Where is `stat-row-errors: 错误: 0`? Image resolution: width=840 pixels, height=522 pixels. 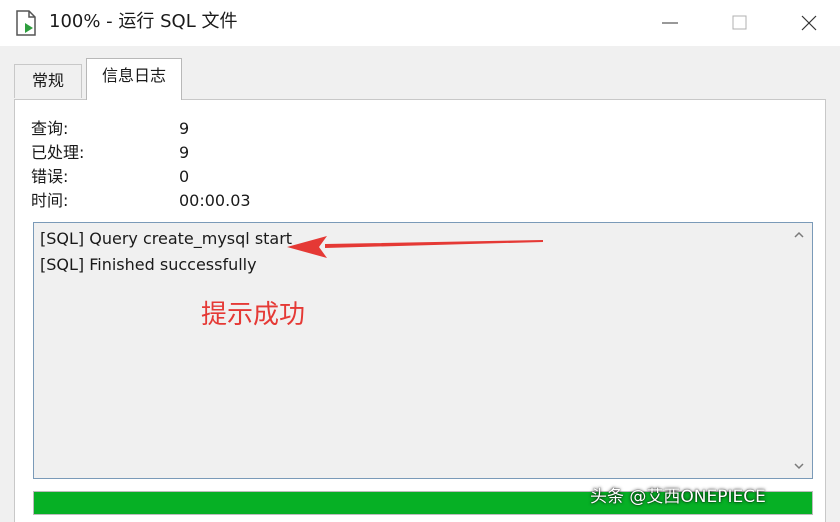 stat-row-errors: 错误: 0 is located at coordinates (241, 177).